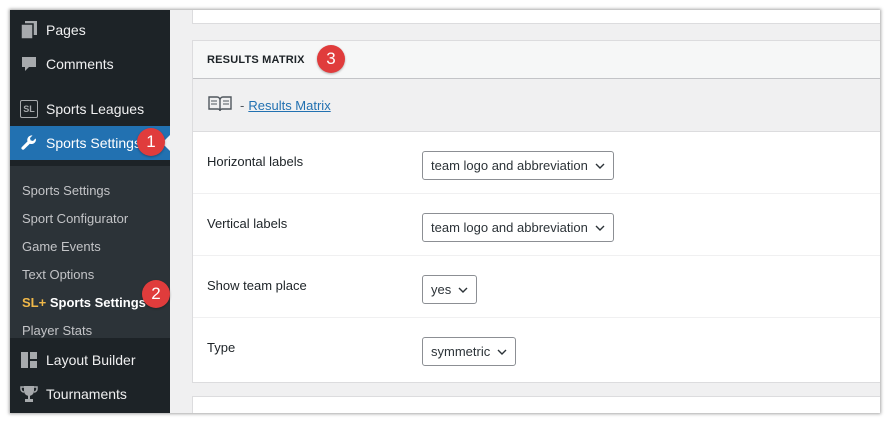  I want to click on wrench-icon, so click(29, 143).